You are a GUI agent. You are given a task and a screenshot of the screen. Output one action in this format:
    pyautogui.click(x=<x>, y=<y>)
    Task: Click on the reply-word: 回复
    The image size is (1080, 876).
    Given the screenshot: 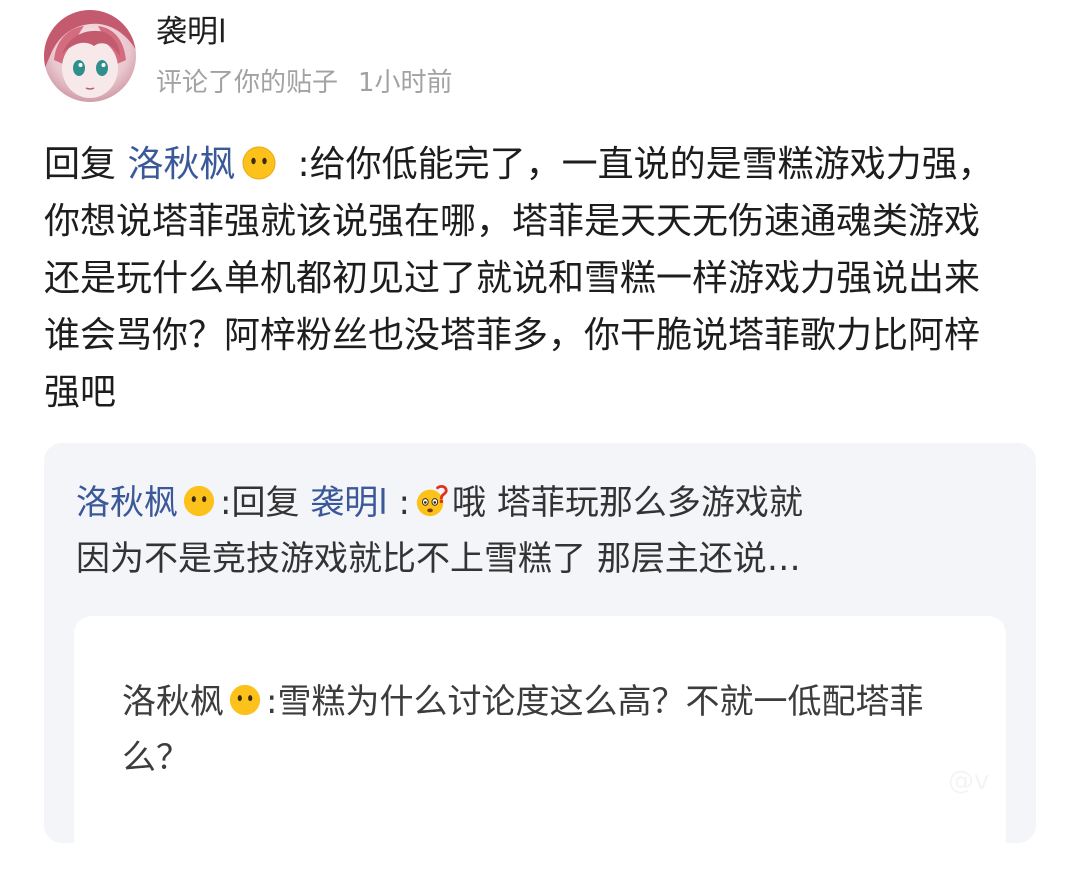 What is the action you would take?
    pyautogui.click(x=265, y=503)
    